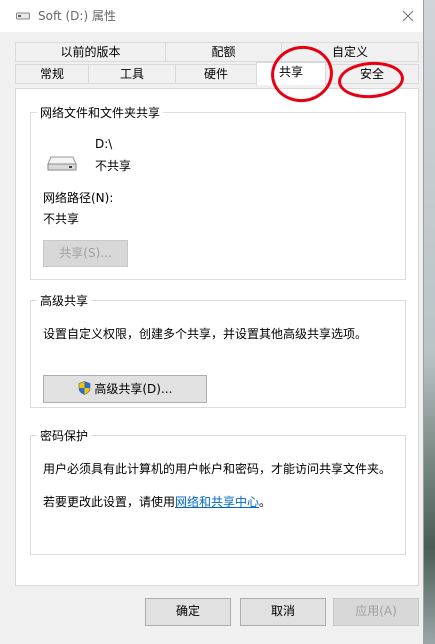  What do you see at coordinates (64, 301) in the screenshot?
I see `advanced-sharing-legend: 高级共享` at bounding box center [64, 301].